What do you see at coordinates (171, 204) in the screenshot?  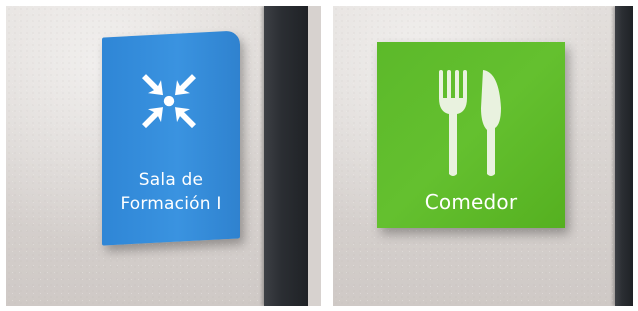 I see `sign-label-line2: Formación I` at bounding box center [171, 204].